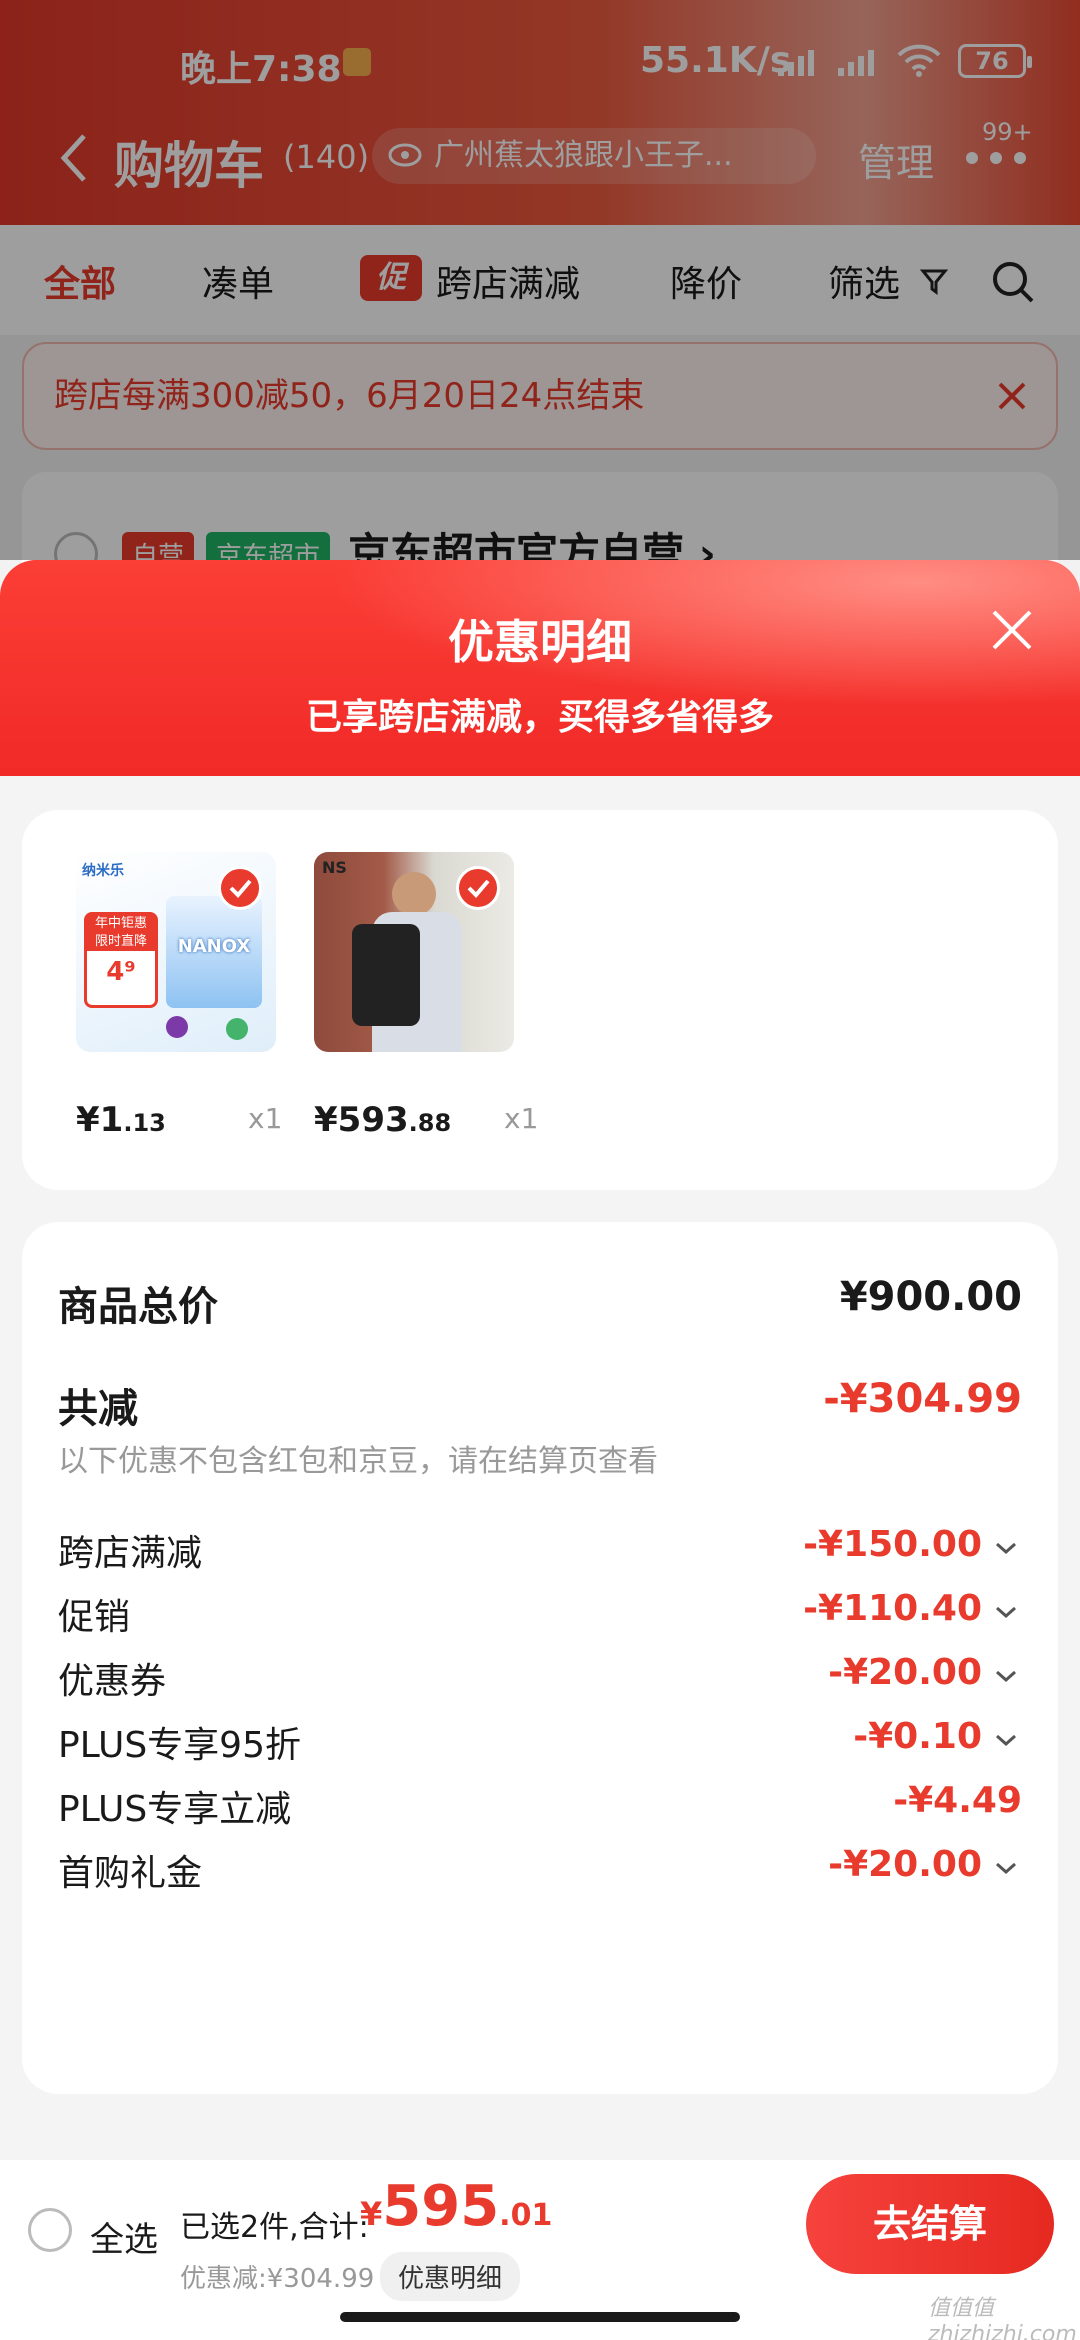  I want to click on price-decimal: .13, so click(144, 1123).